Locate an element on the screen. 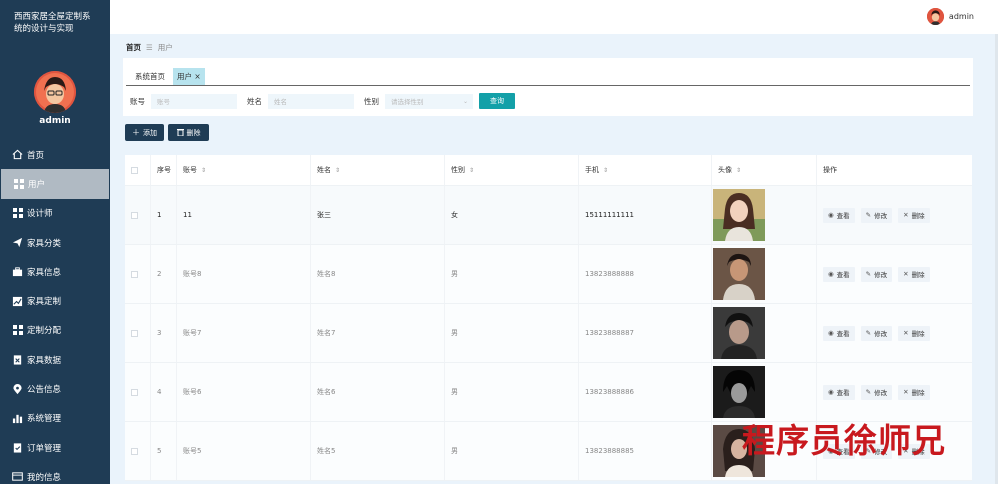 The image size is (998, 484). sidebar-item-my-info: 我的信息 is located at coordinates (55, 473).